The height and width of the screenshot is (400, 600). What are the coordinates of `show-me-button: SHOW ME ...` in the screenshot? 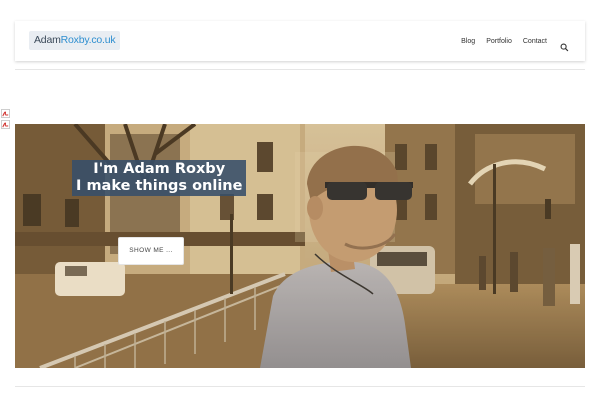 It's located at (151, 251).